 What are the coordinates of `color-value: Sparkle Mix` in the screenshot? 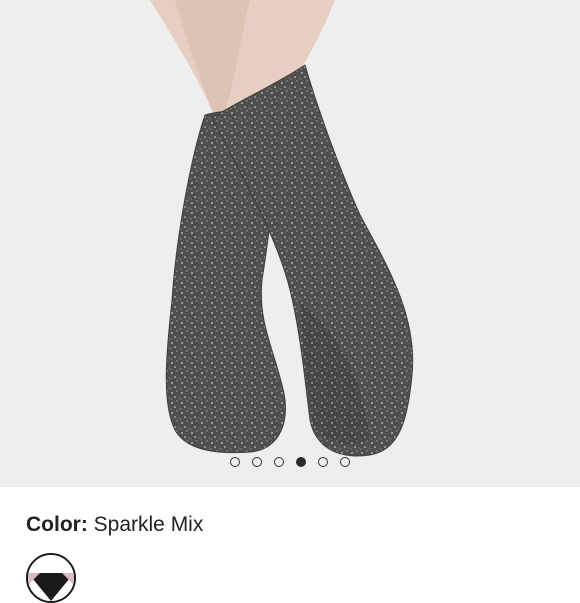 It's located at (148, 524).